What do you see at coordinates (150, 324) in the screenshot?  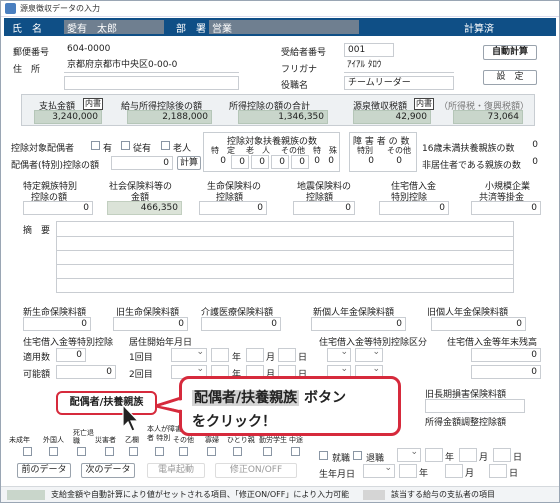 I see `old-life-premium-value: 0` at bounding box center [150, 324].